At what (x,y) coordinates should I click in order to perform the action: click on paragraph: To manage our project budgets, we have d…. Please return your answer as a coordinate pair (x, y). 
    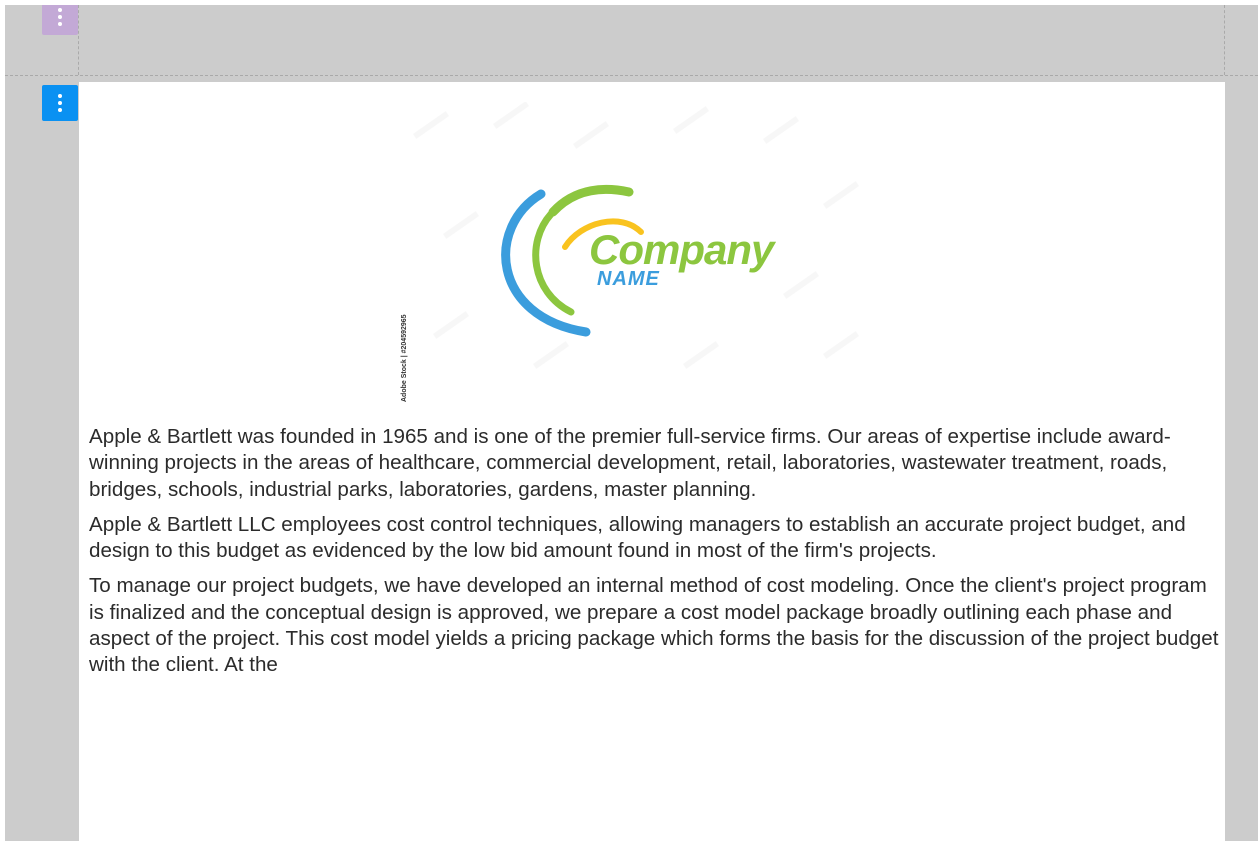
    Looking at the image, I should click on (654, 625).